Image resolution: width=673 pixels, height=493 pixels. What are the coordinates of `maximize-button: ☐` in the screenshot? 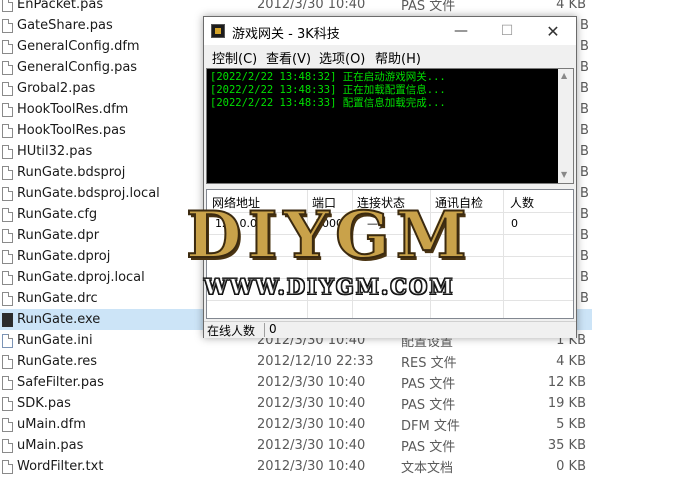 It's located at (507, 31).